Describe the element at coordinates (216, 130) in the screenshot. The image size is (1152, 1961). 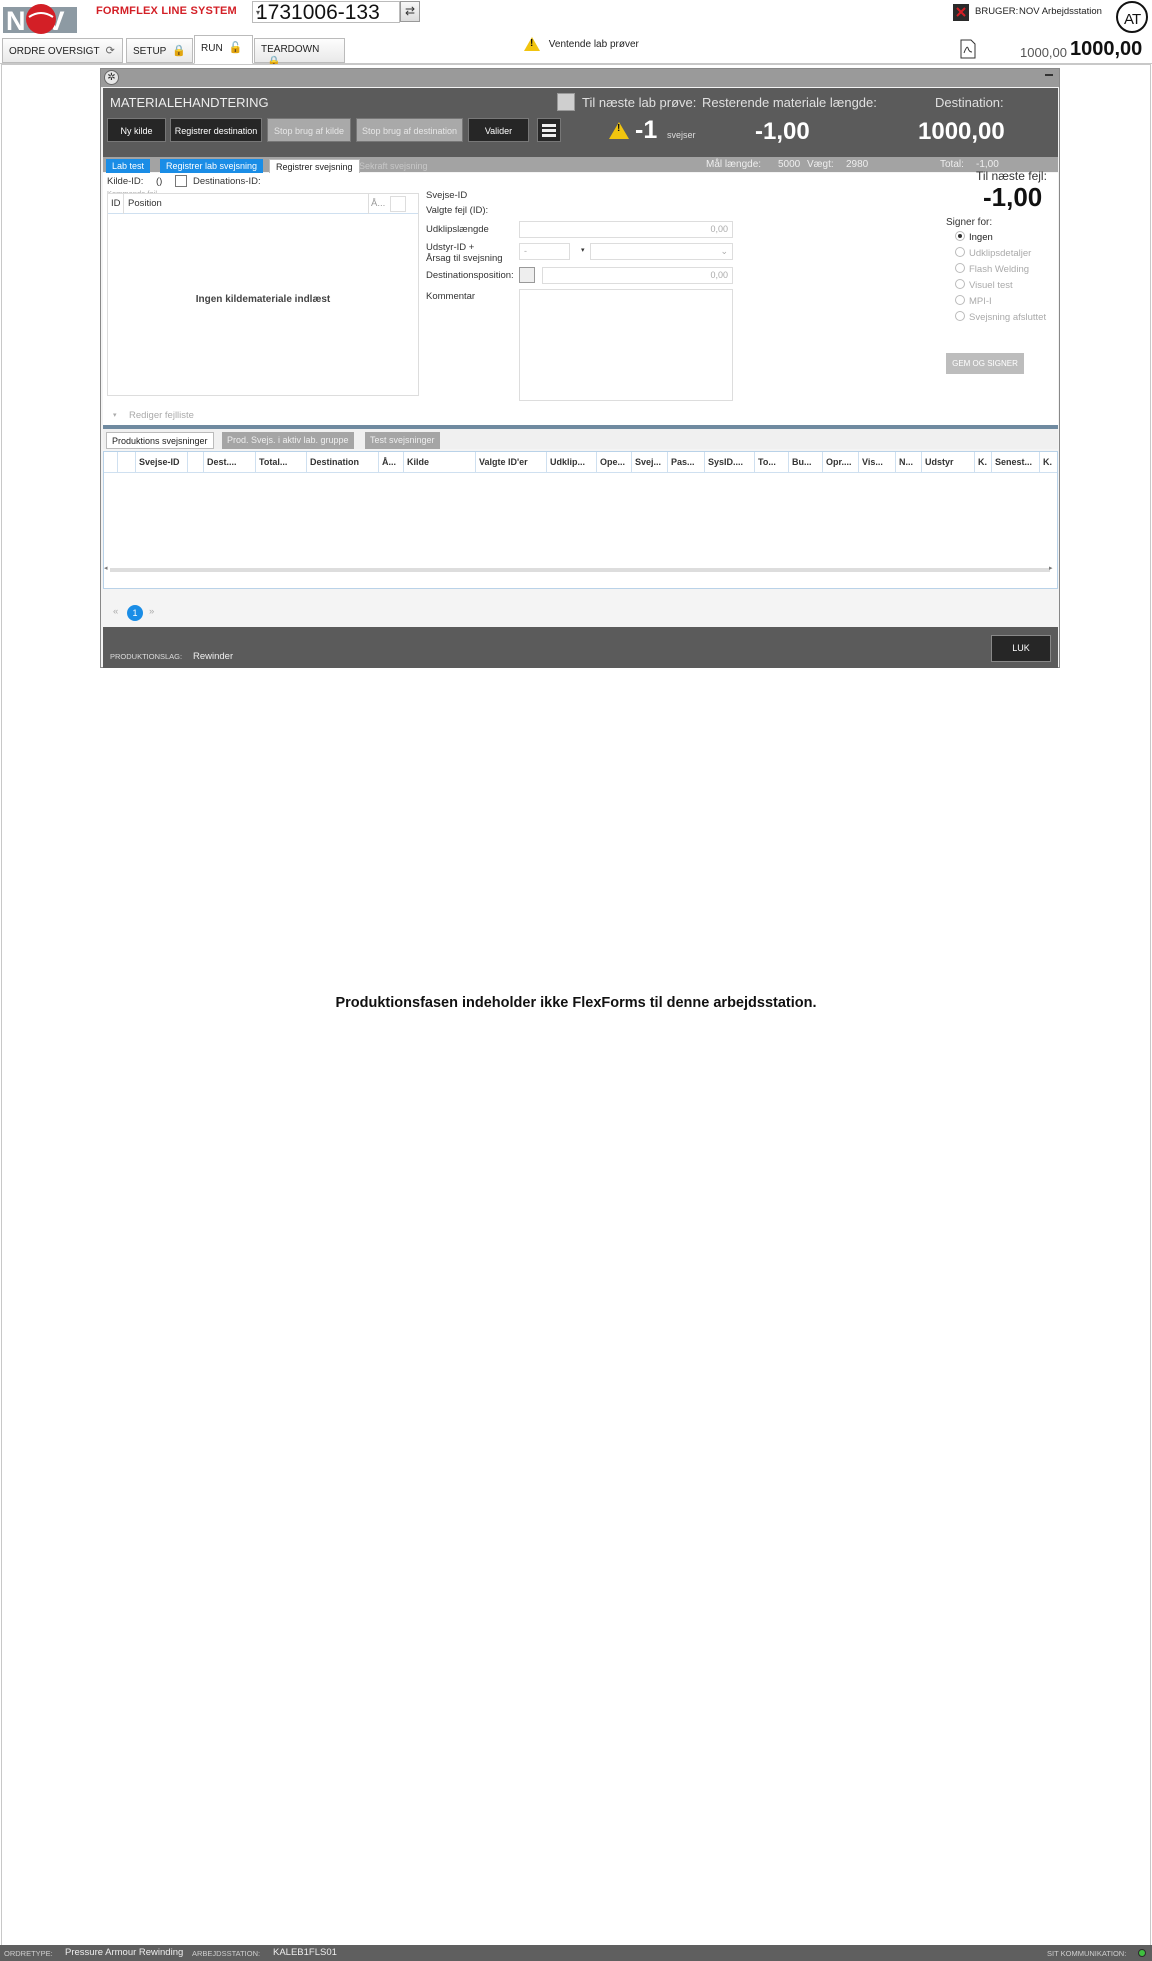
I see `register-destination-button: Registrer destination` at that location.